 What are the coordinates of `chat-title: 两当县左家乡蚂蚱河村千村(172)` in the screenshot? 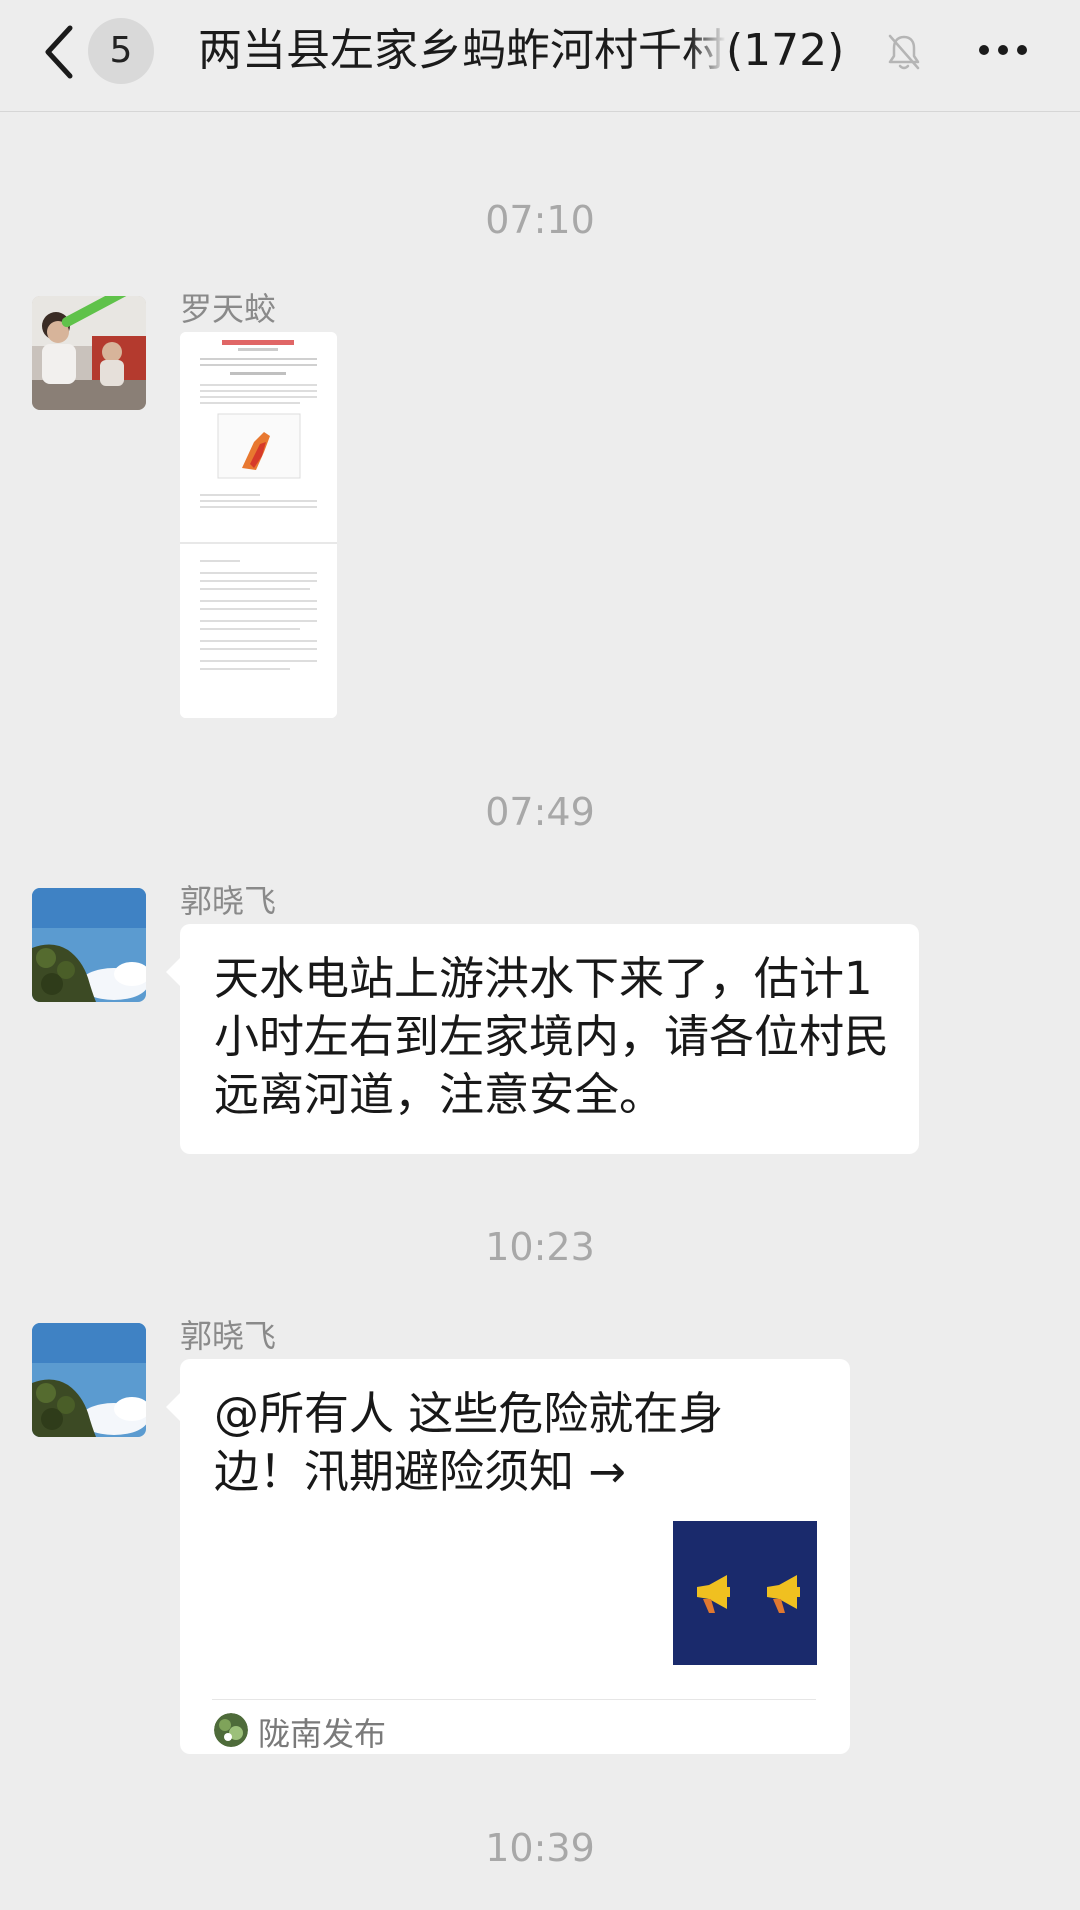 It's located at (538, 51).